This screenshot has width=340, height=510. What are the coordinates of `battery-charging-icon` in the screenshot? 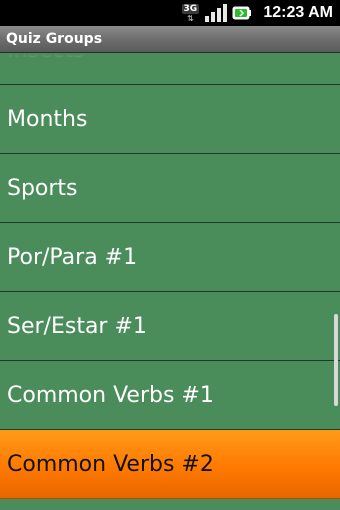 It's located at (242, 13).